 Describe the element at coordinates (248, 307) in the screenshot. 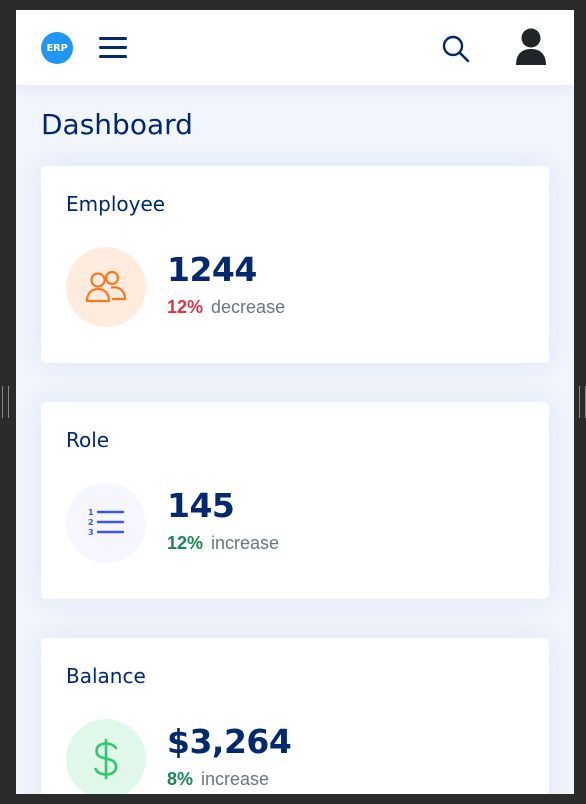

I see `change-label: decrease` at that location.